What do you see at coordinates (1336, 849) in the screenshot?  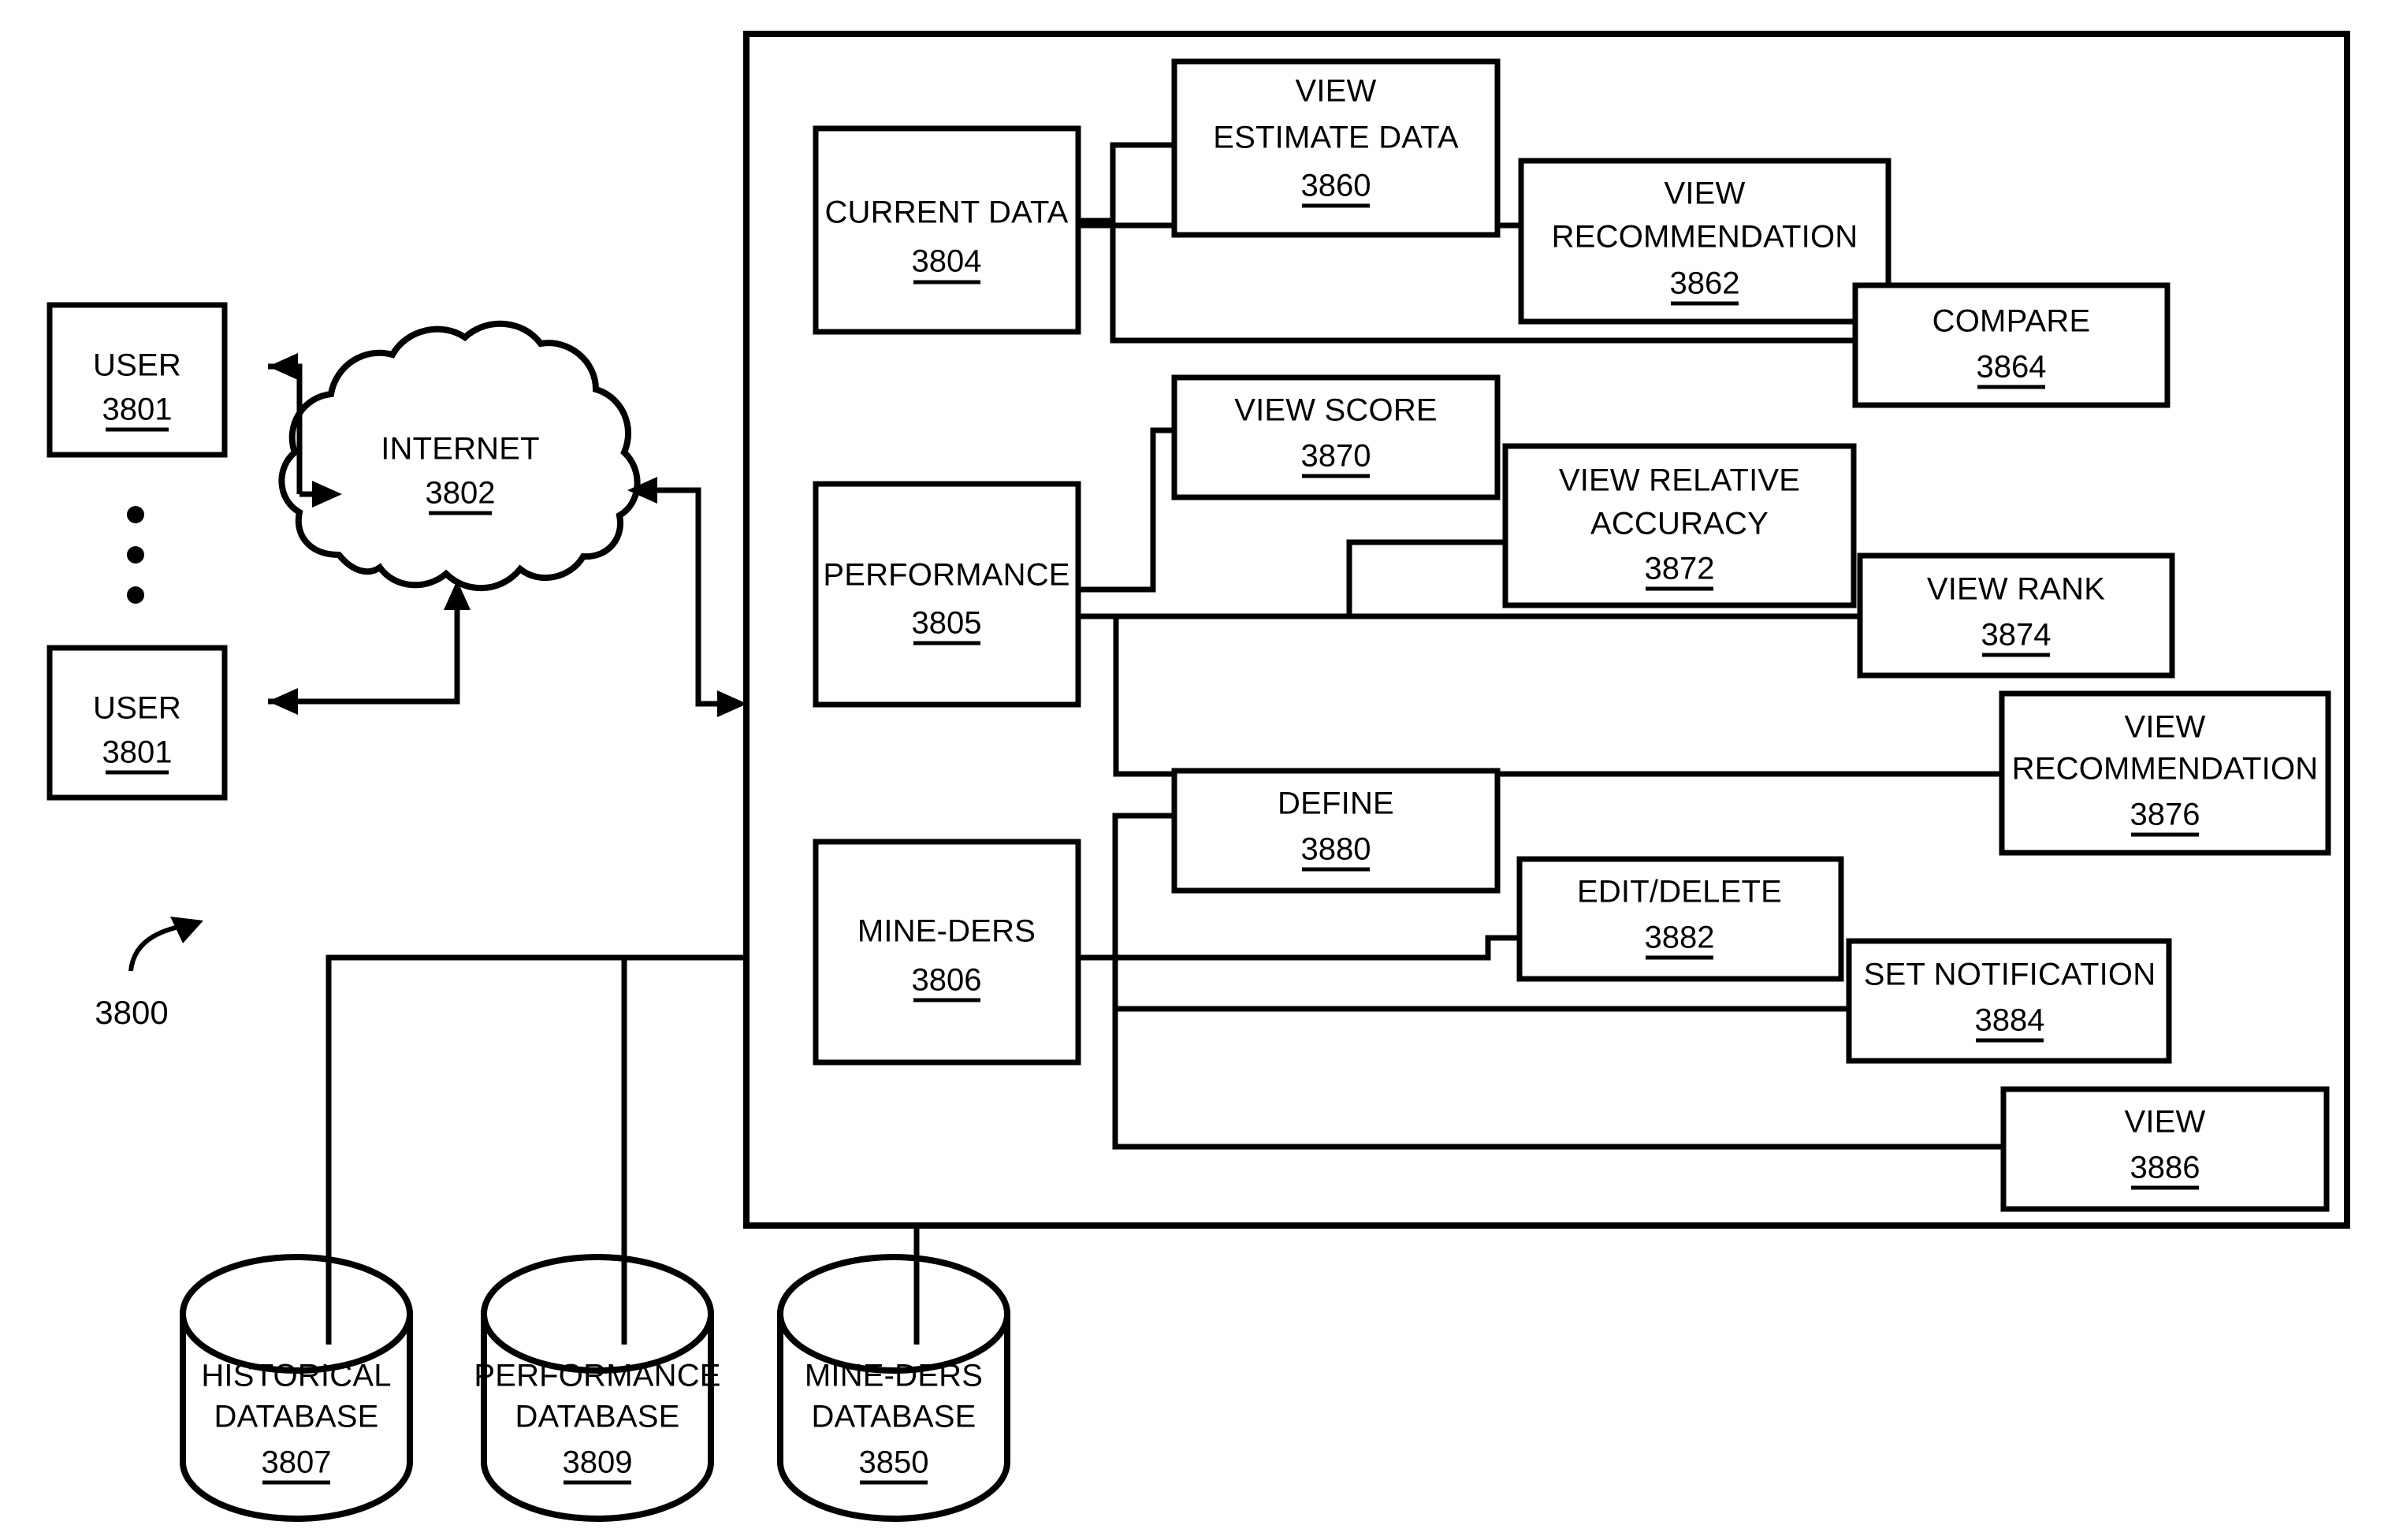 I see `define-ref: 3880` at bounding box center [1336, 849].